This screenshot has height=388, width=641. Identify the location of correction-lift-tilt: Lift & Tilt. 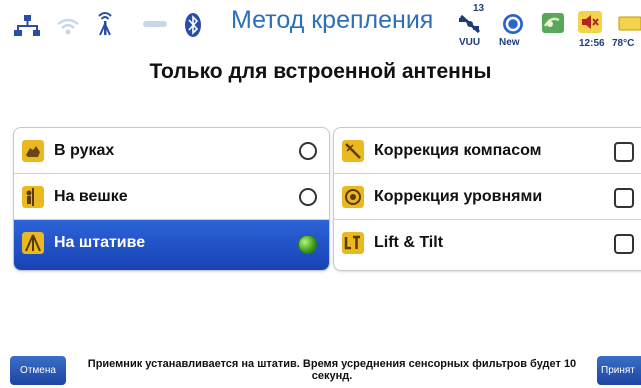
(487, 243).